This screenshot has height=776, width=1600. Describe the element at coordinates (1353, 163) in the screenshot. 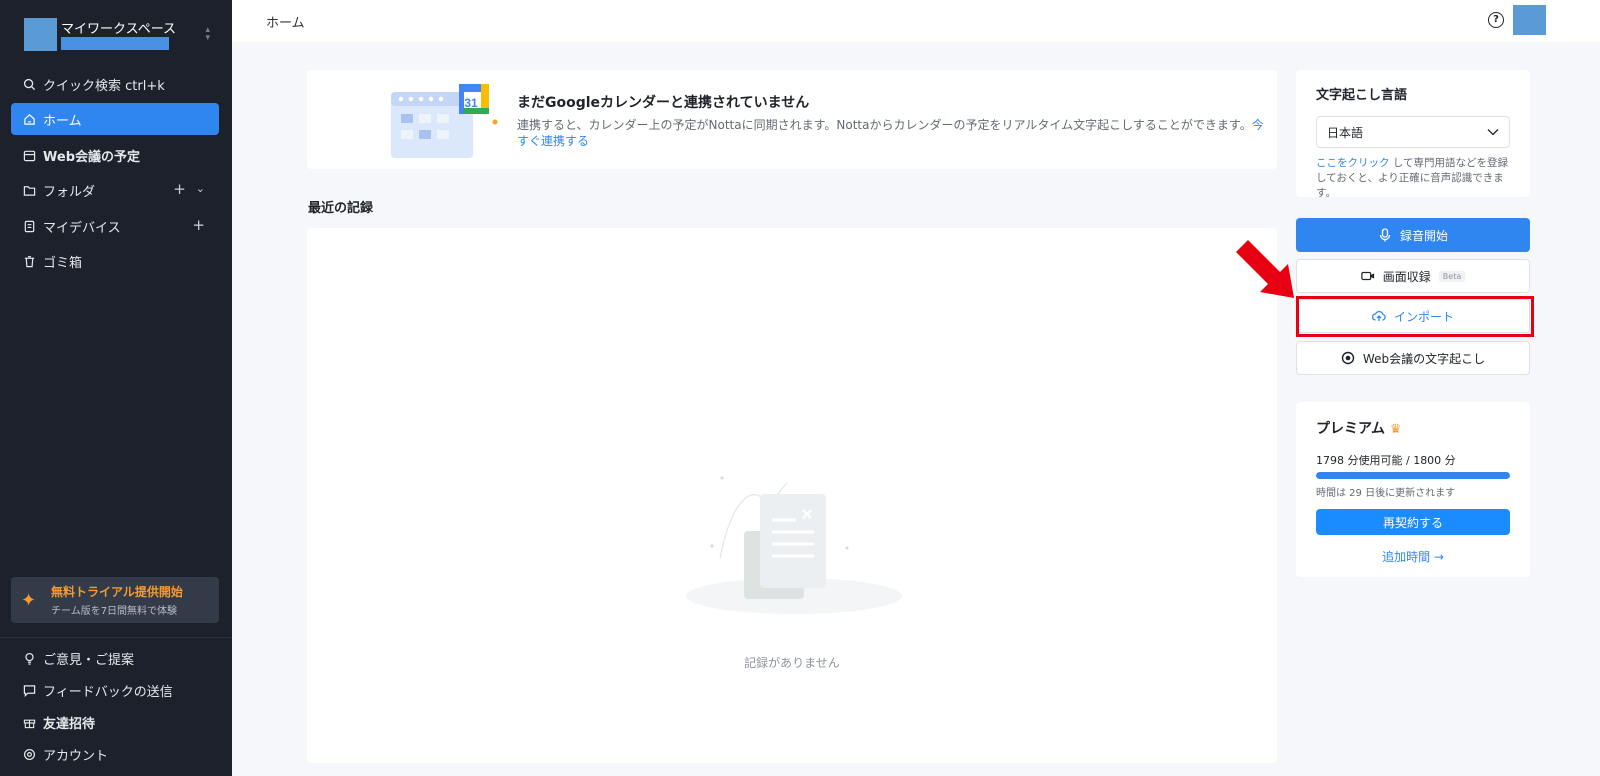

I see `custom-vocabulary-link: ここをクリック` at that location.